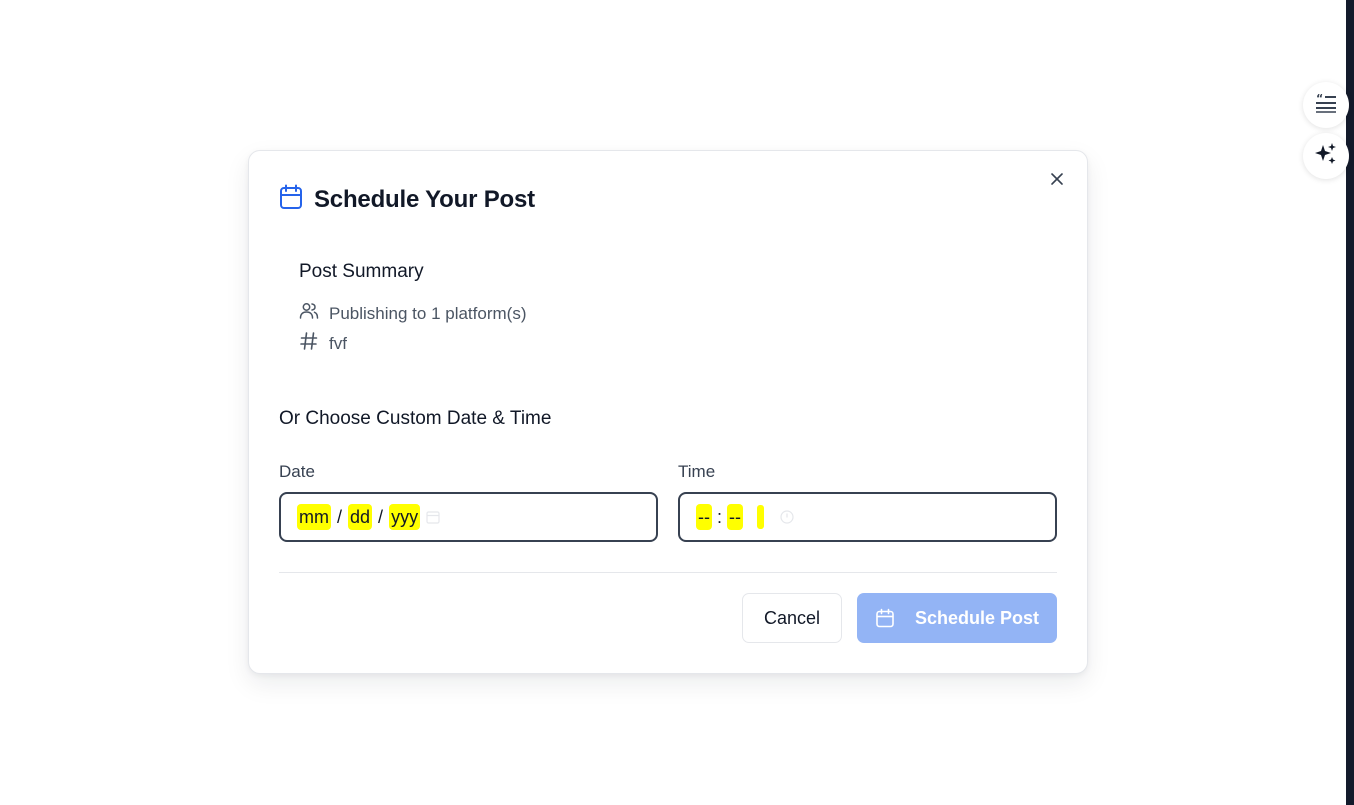  I want to click on platforms-summary-row: Publishing to 1 platform(s), so click(412, 313).